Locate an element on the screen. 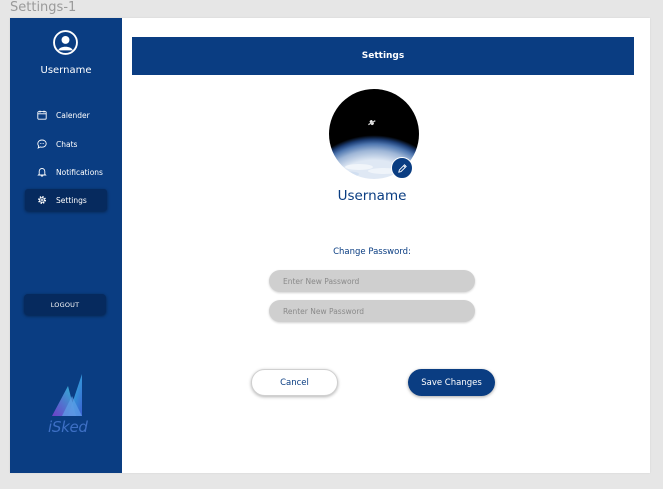 Image resolution: width=663 pixels, height=489 pixels. pencil-icon is located at coordinates (402, 168).